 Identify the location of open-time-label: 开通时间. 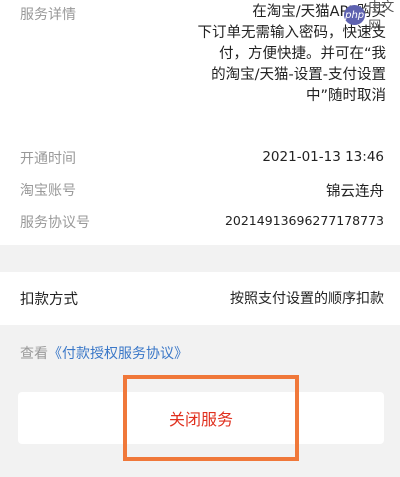
(48, 159).